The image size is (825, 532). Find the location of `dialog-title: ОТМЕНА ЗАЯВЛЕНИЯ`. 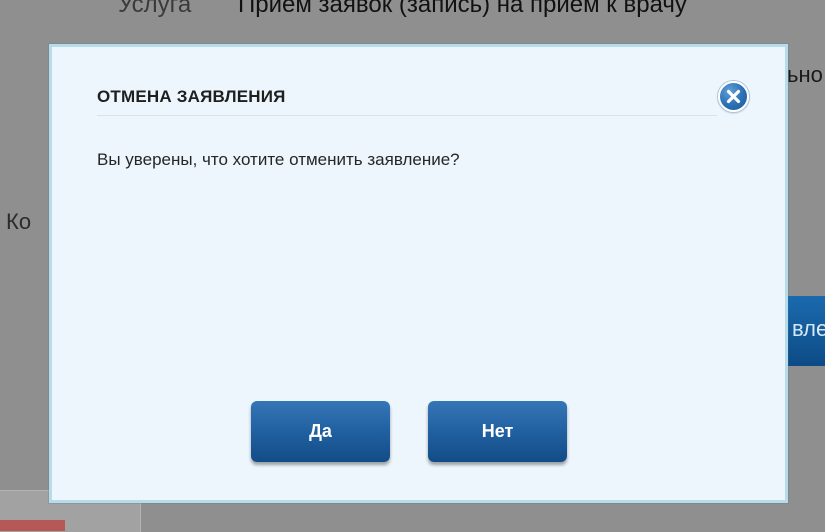

dialog-title: ОТМЕНА ЗАЯВЛЕНИЯ is located at coordinates (191, 96).